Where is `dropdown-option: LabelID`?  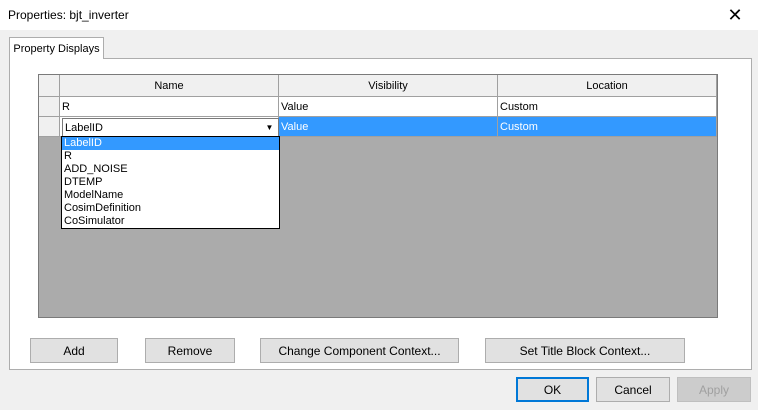 dropdown-option: LabelID is located at coordinates (170, 143).